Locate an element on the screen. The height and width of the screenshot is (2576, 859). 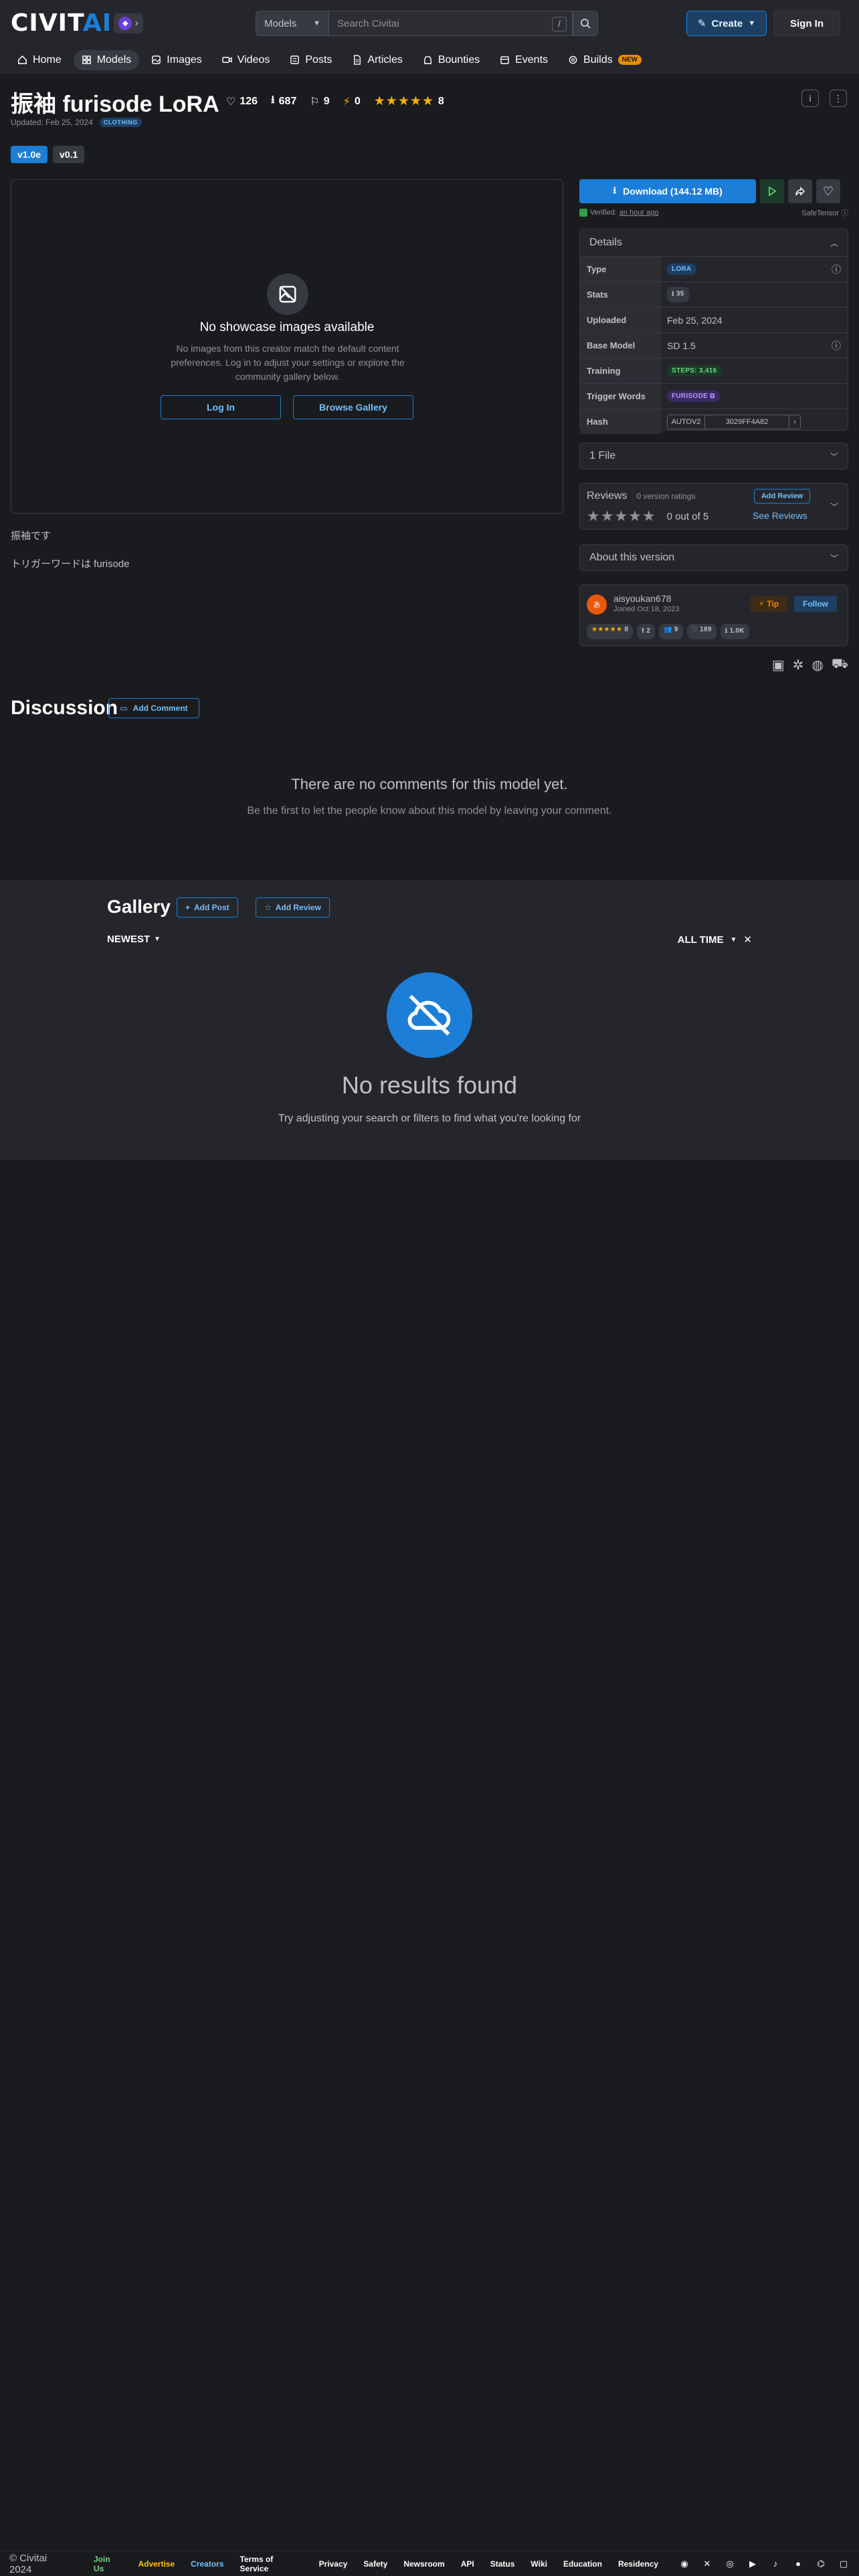
more-button: ⋮ is located at coordinates (838, 99).